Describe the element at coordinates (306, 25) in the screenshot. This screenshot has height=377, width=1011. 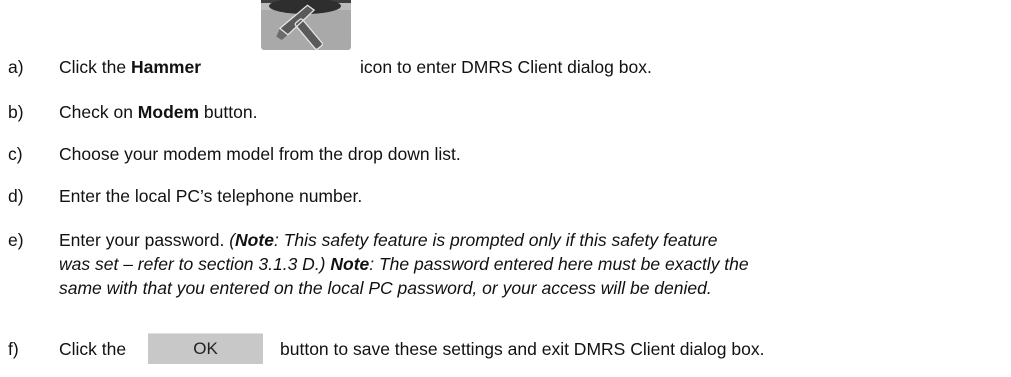
I see `hammer-icon` at that location.